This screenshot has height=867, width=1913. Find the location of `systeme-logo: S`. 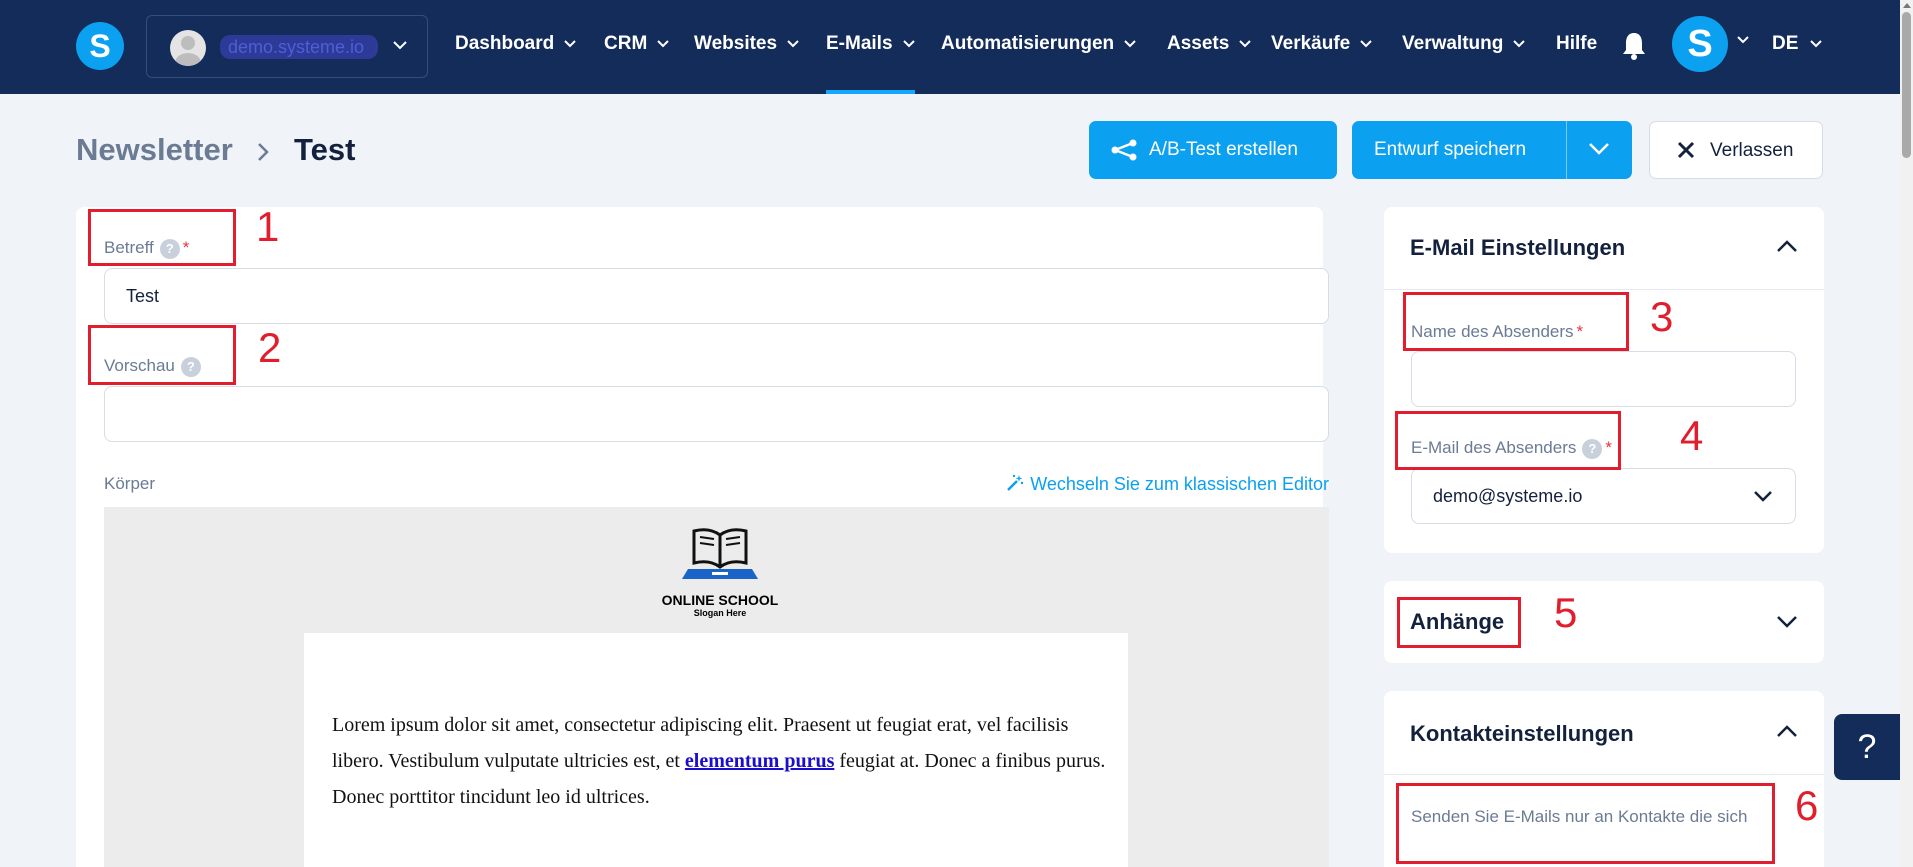

systeme-logo: S is located at coordinates (100, 46).